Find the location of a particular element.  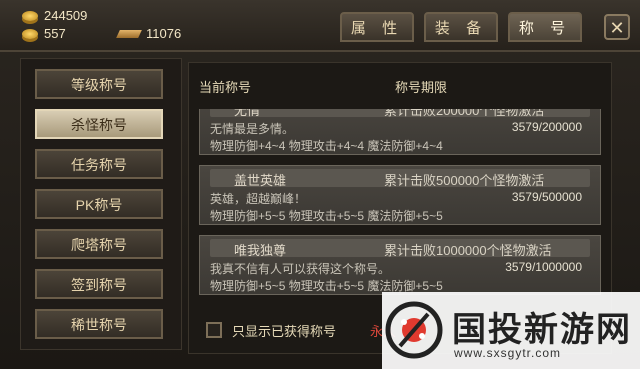

ingot-icon is located at coordinates (30, 33).